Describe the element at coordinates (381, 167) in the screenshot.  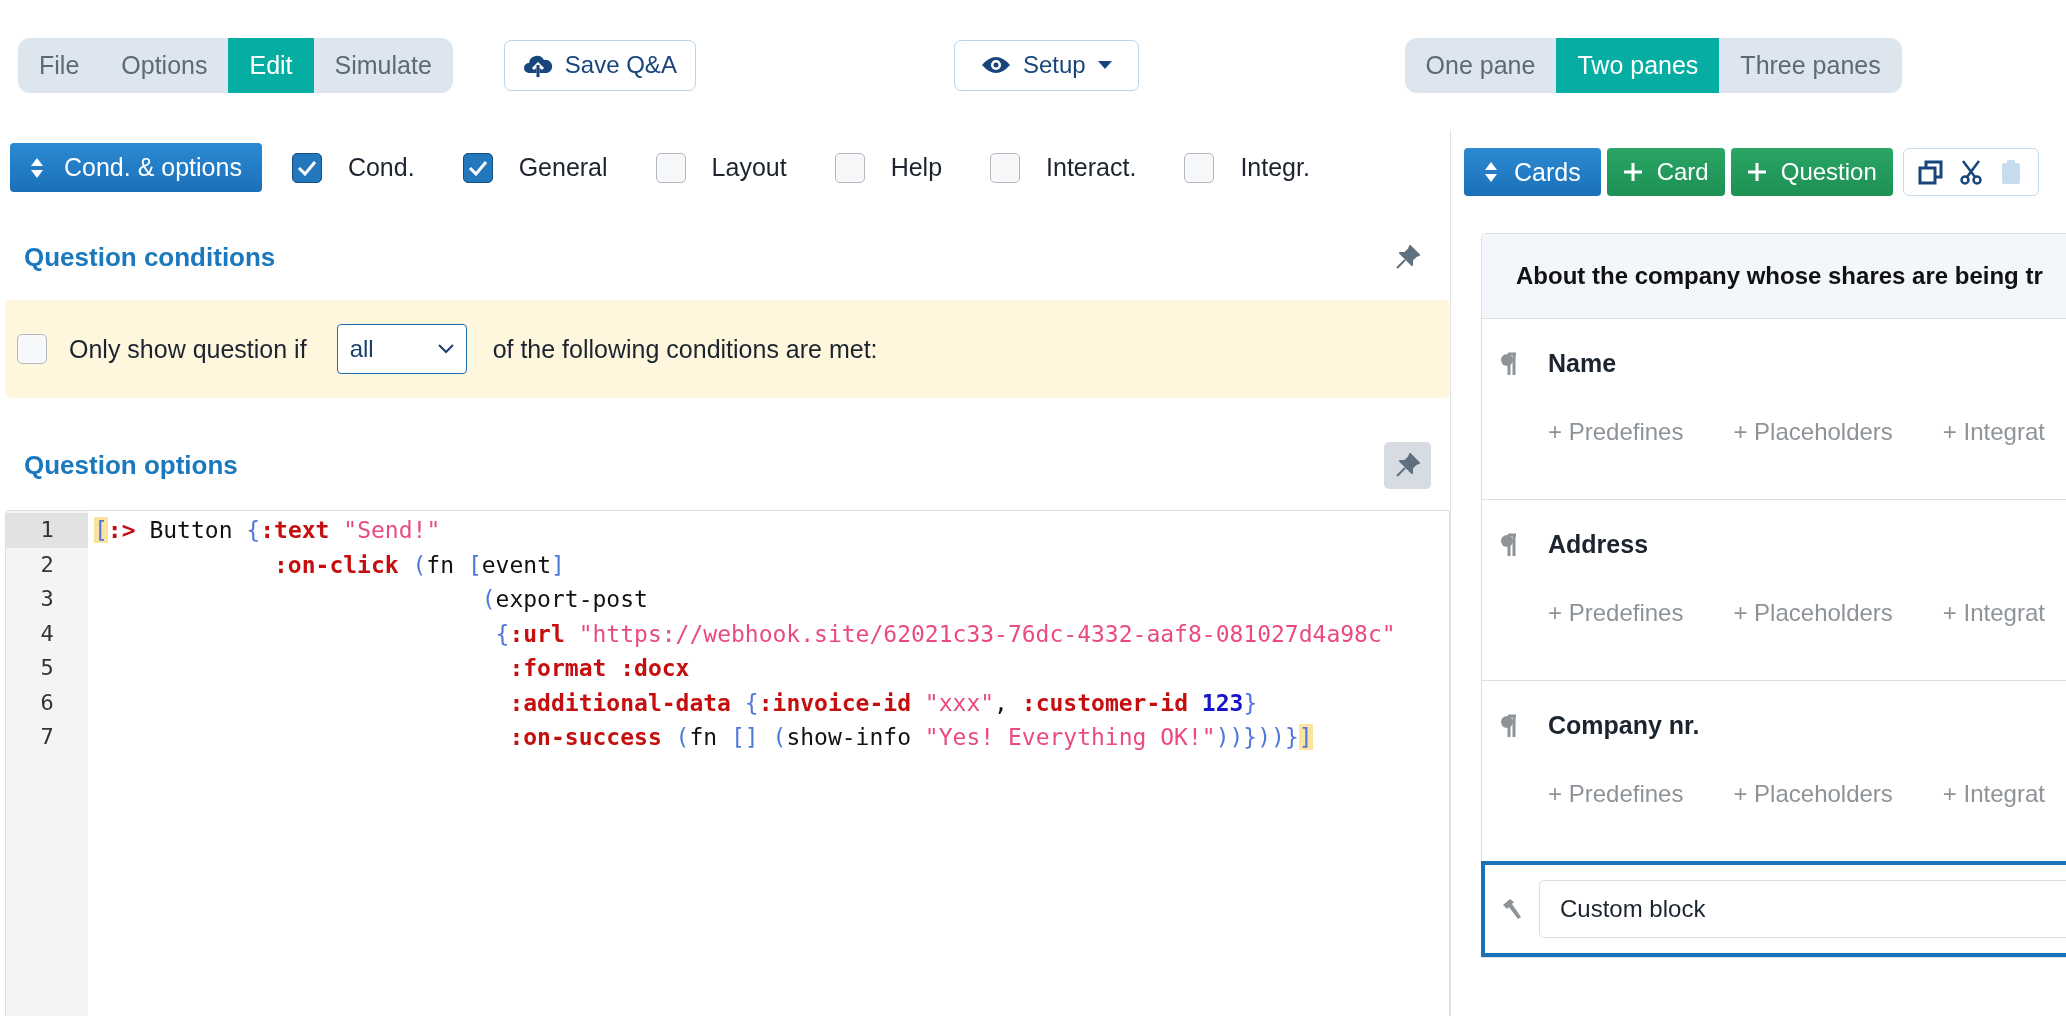
I see `checkbox-label: Cond.` at that location.